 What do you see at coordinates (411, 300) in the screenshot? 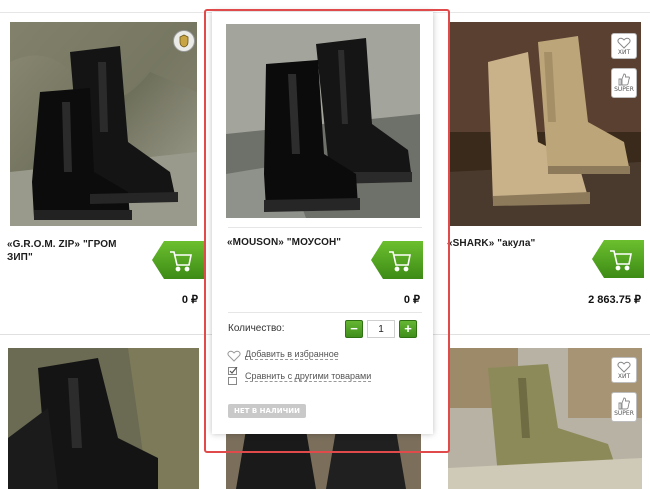
I see `product-price-mouson: 0 ₽` at bounding box center [411, 300].